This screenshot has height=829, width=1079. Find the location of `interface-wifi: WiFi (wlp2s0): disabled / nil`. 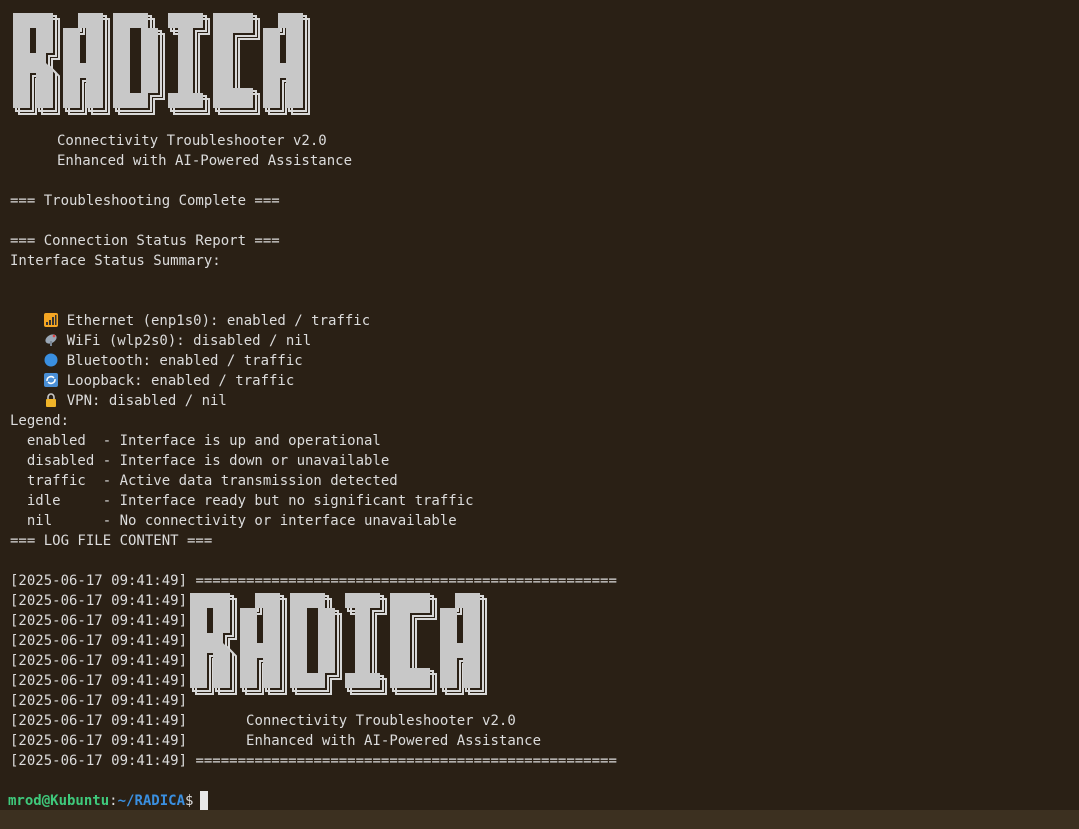

interface-wifi: WiFi (wlp2s0): disabled / nil is located at coordinates (160, 330).